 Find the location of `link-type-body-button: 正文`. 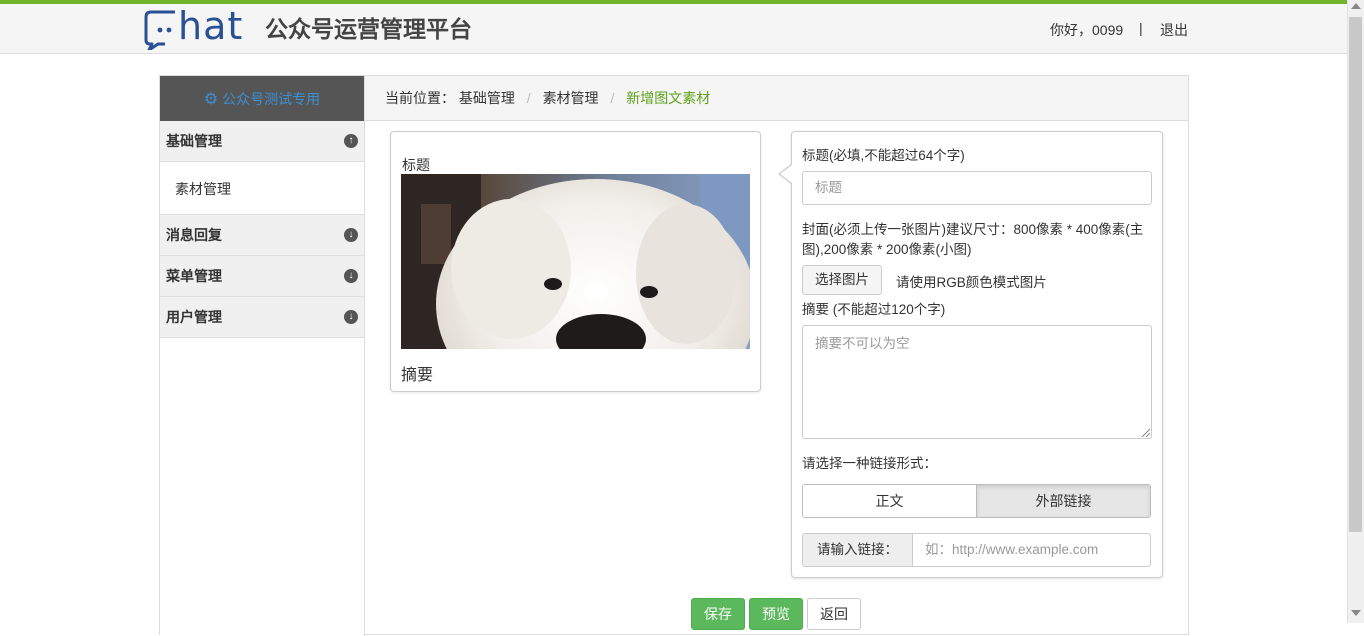

link-type-body-button: 正文 is located at coordinates (890, 501).